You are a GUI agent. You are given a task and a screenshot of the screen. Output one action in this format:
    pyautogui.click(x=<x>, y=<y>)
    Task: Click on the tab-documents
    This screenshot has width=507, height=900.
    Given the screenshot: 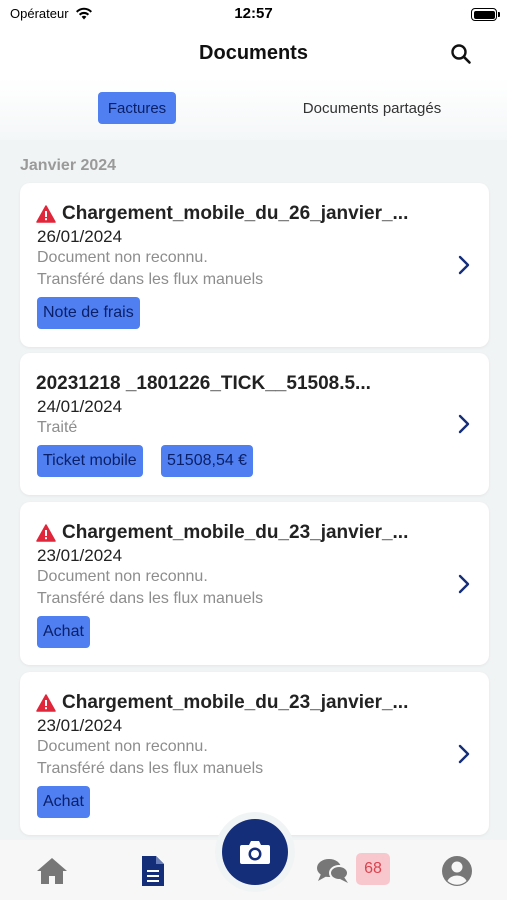 What is the action you would take?
    pyautogui.click(x=153, y=871)
    